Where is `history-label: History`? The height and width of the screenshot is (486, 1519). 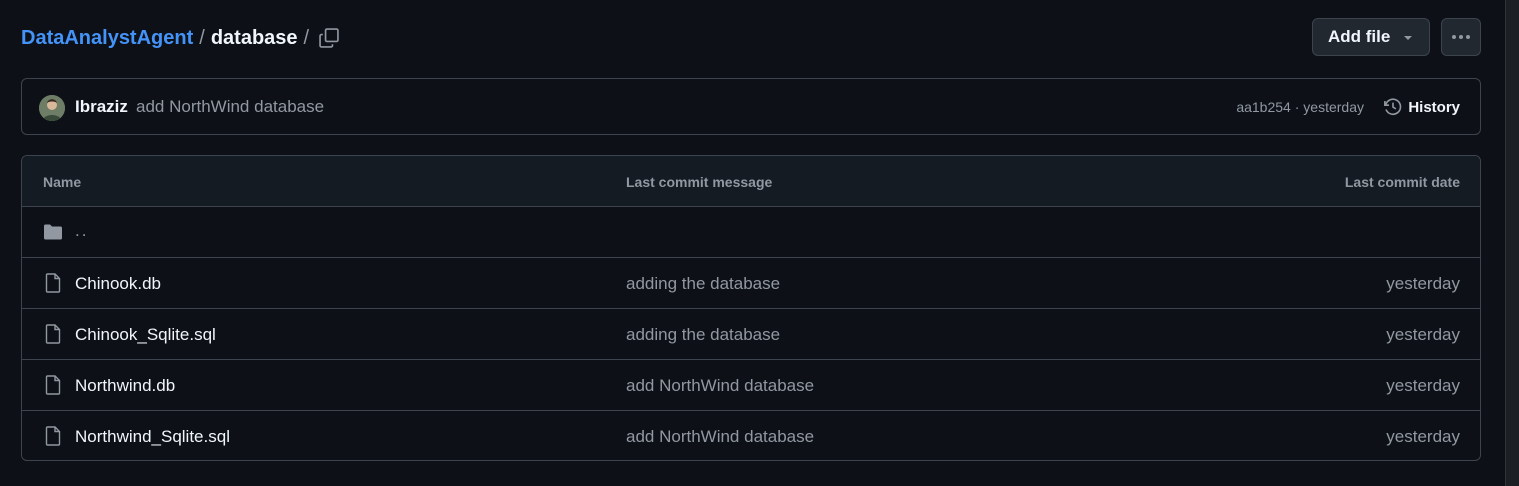
history-label: History is located at coordinates (1434, 107).